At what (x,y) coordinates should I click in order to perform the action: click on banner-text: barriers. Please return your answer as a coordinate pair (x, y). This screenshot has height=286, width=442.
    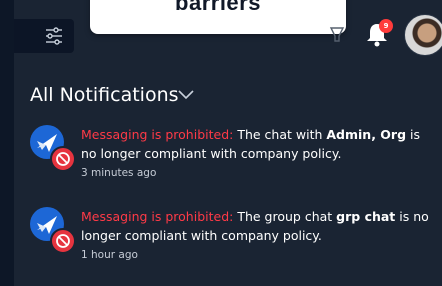
    Looking at the image, I should click on (218, 7).